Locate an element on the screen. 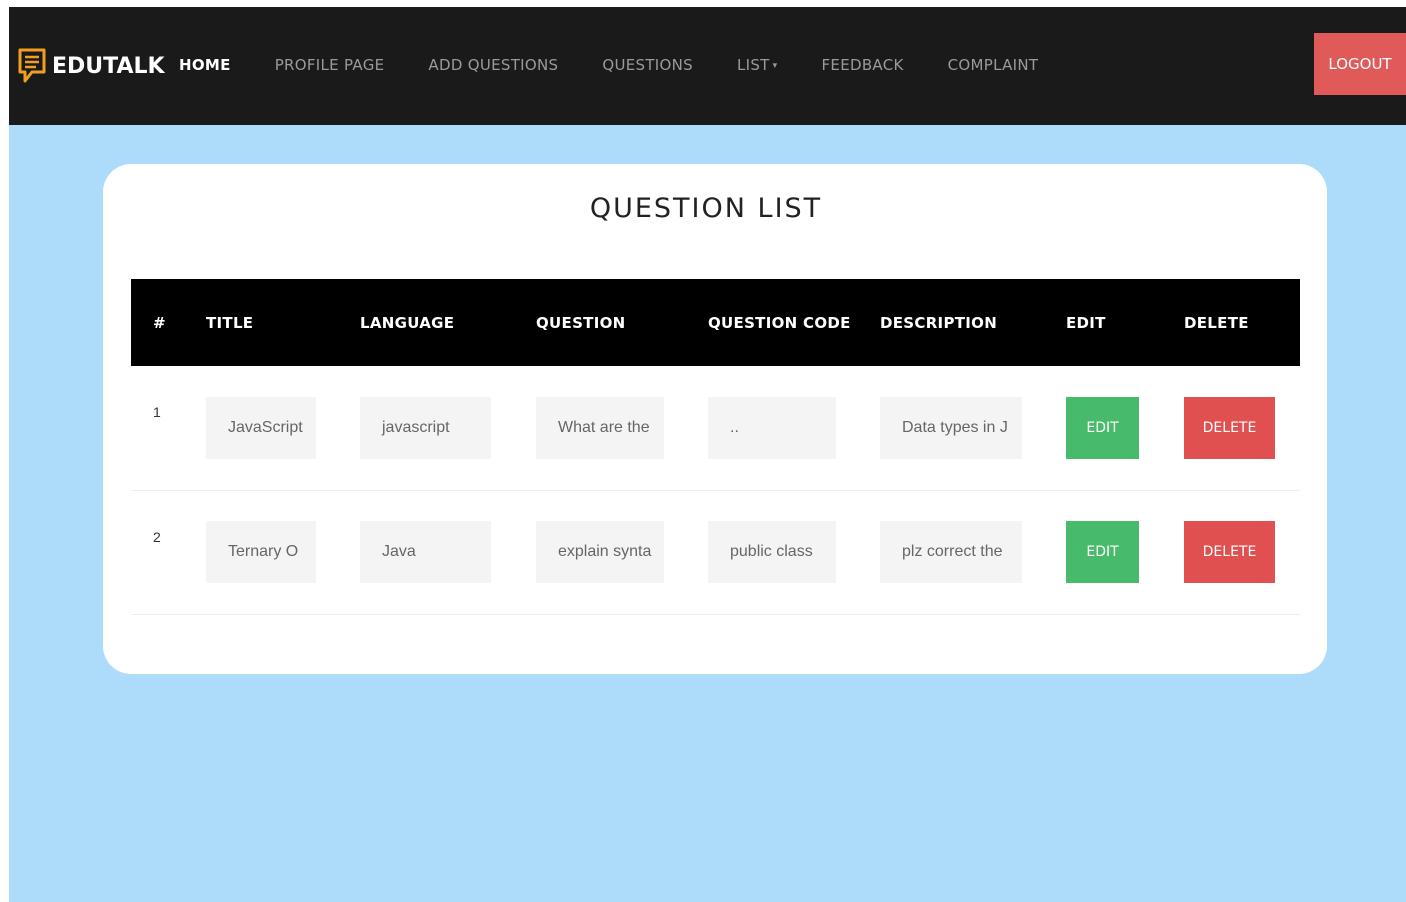 Image resolution: width=1406 pixels, height=902 pixels. question-code-field: public class is located at coordinates (772, 552).